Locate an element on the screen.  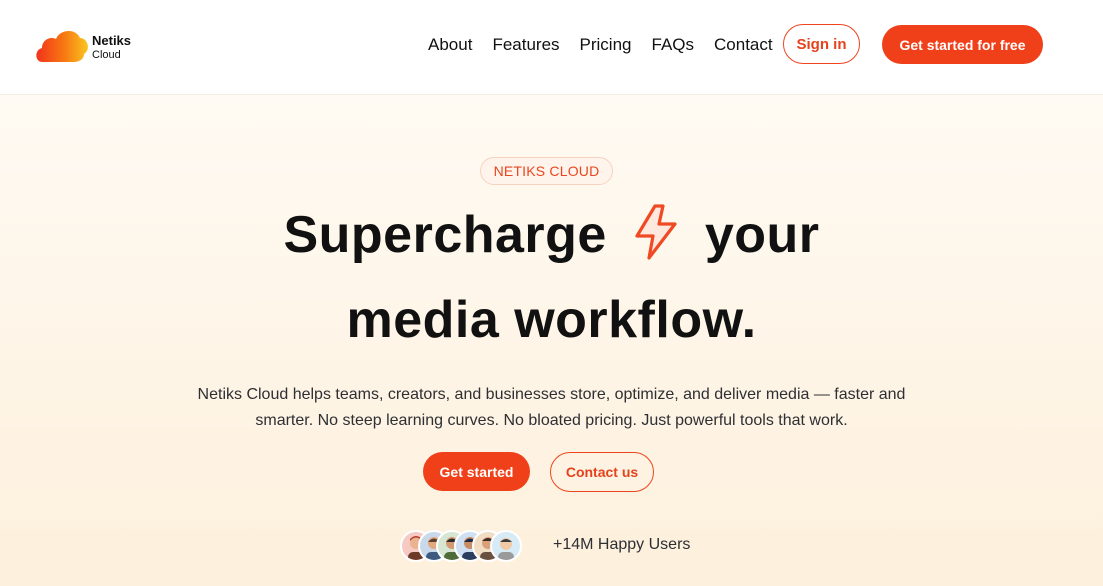
hero-title-line1: Supercharge your is located at coordinates (551, 235).